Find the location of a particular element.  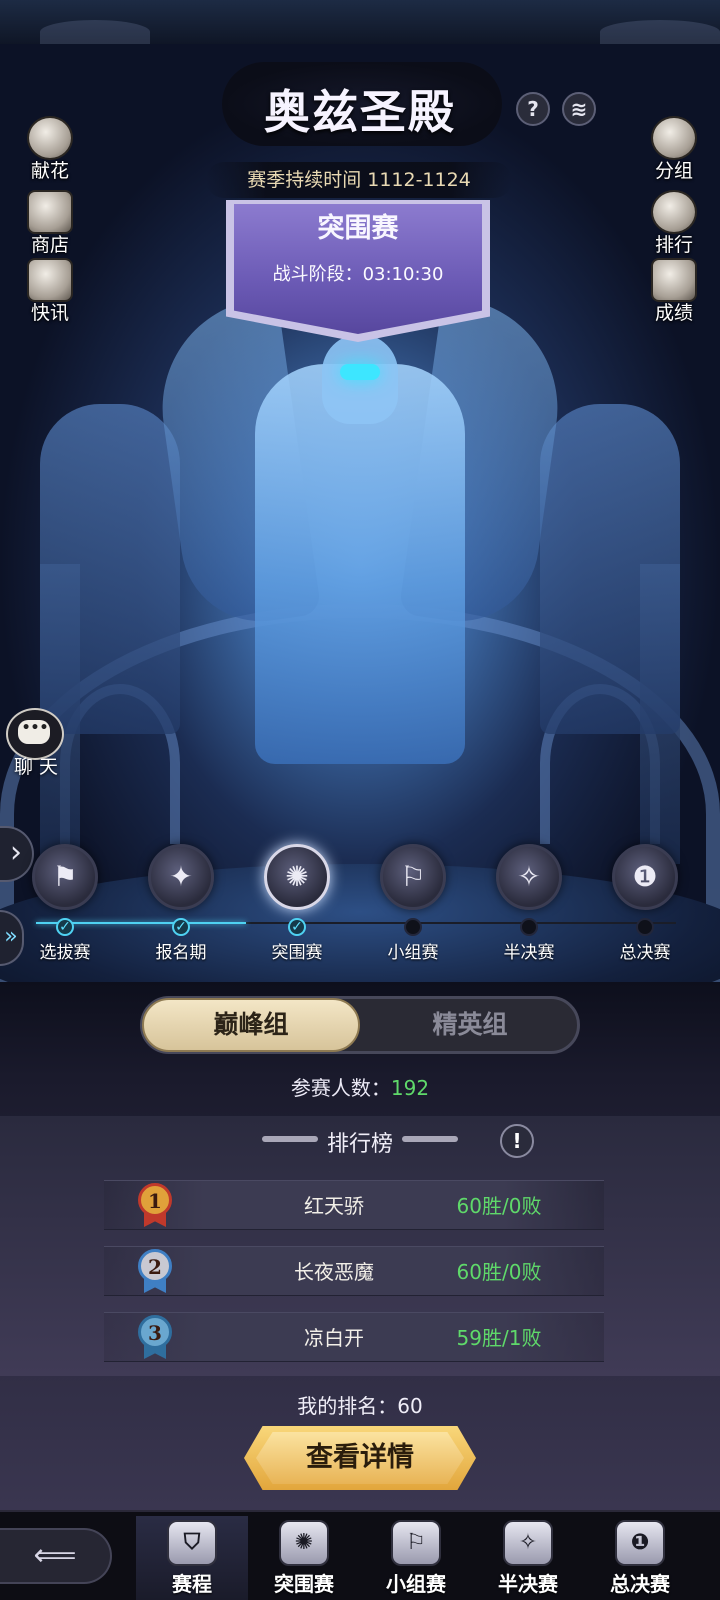

nav-tab: ✺ 突围赛 is located at coordinates (304, 1558).